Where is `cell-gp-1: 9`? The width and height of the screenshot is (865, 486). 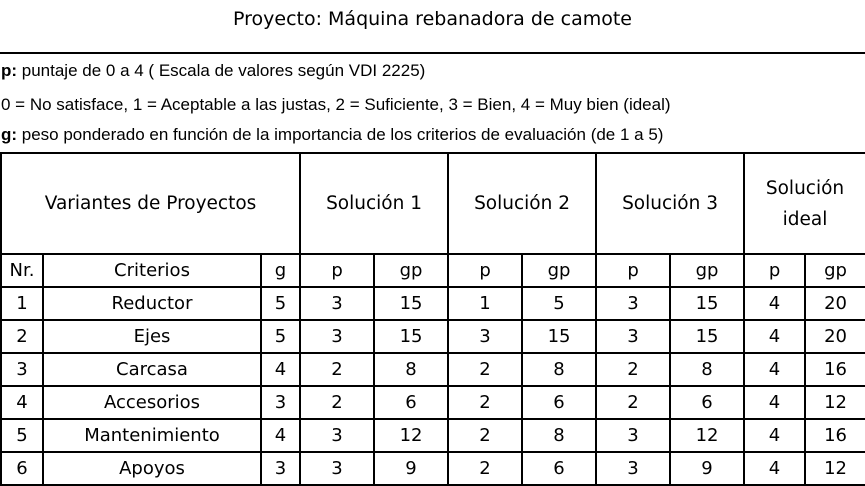
cell-gp-1: 9 is located at coordinates (411, 468).